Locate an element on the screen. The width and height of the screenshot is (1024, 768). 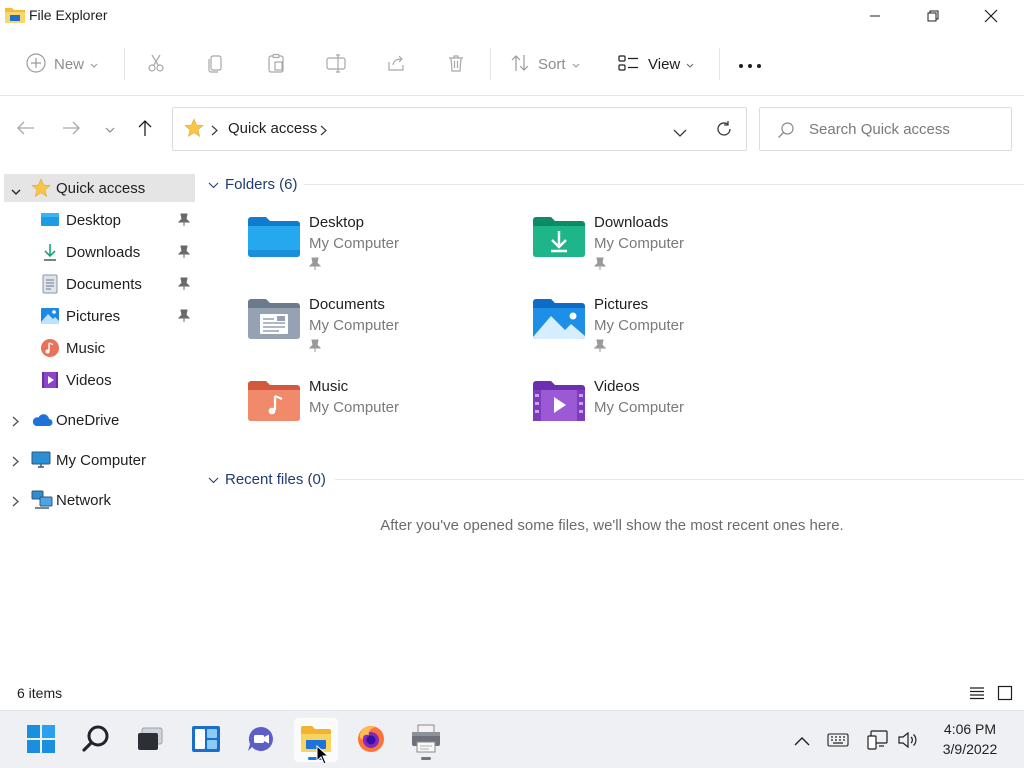
taskbar-firefox is located at coordinates (371, 740).